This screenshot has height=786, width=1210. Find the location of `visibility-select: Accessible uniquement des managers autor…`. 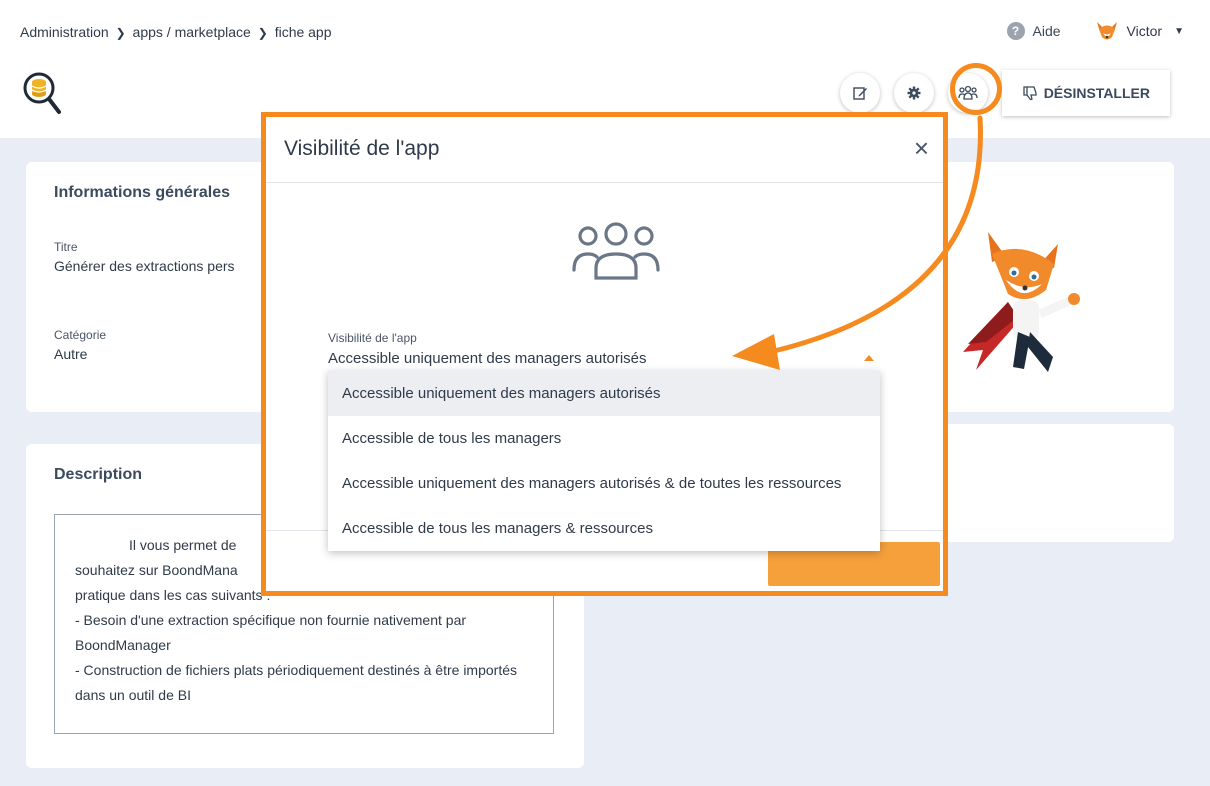

visibility-select: Accessible uniquement des managers autor… is located at coordinates (604, 360).